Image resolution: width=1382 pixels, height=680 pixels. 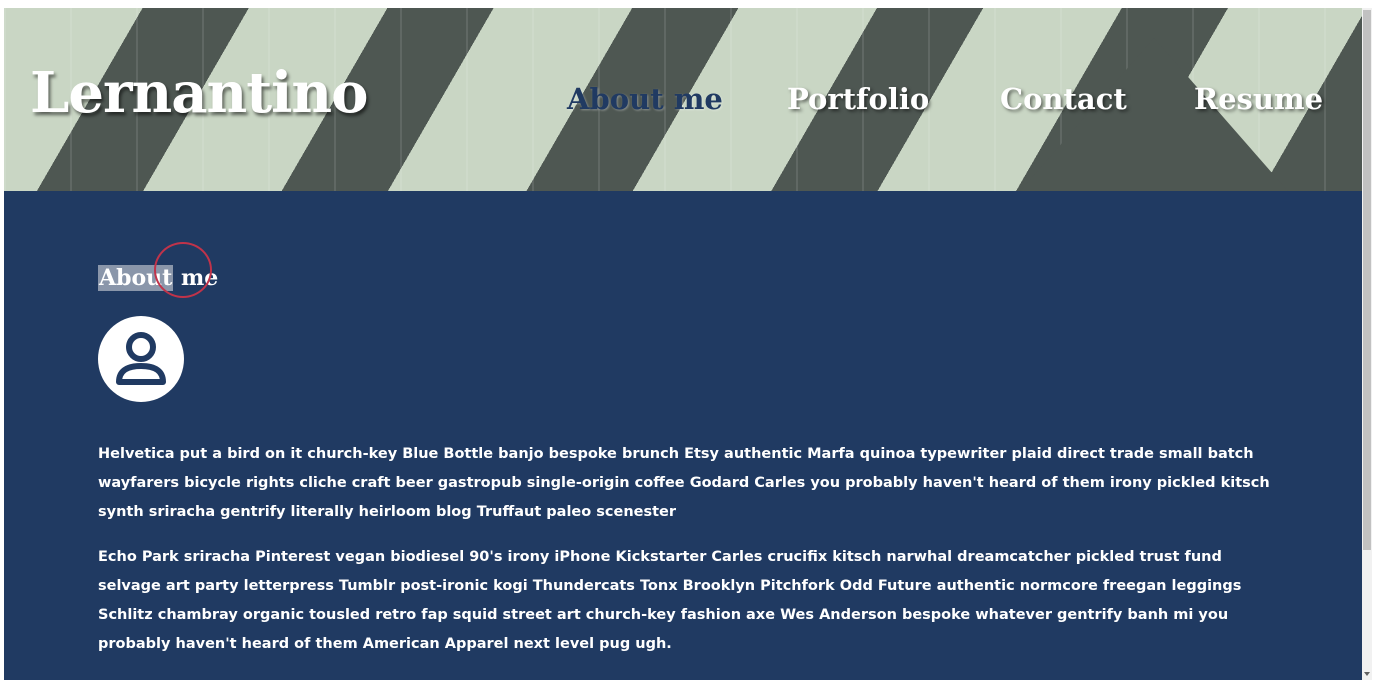 What do you see at coordinates (136, 278) in the screenshot?
I see `selected-heading-text: About` at bounding box center [136, 278].